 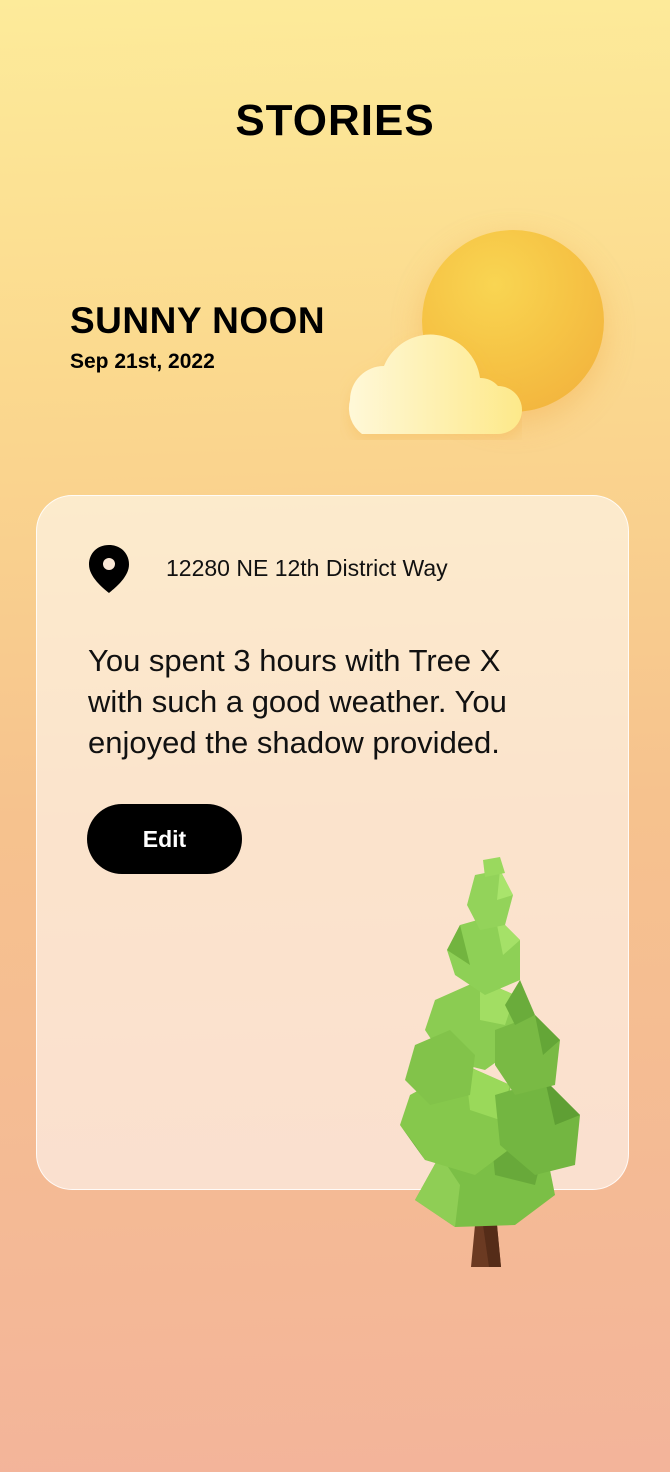 I want to click on story-date: Sep 21st, 2022, so click(x=142, y=361).